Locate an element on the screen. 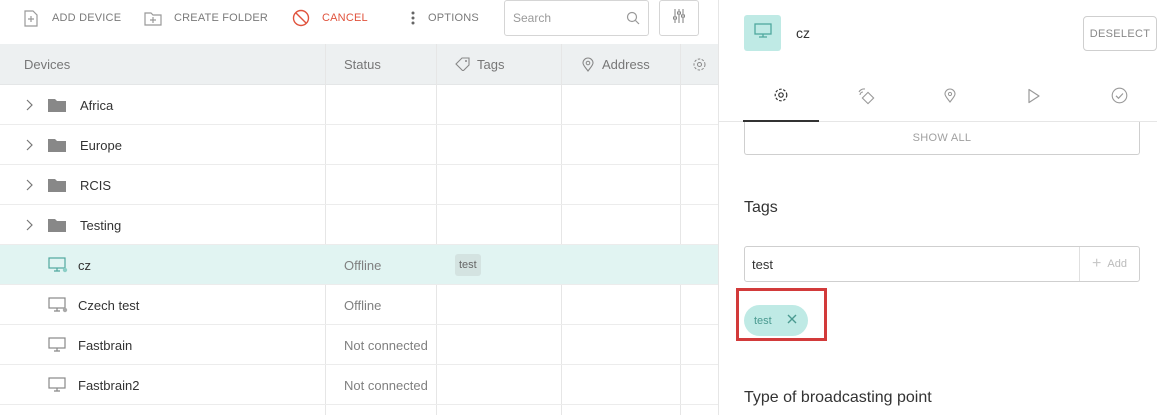 The width and height of the screenshot is (1157, 415). tag-pill: test is located at coordinates (776, 320).